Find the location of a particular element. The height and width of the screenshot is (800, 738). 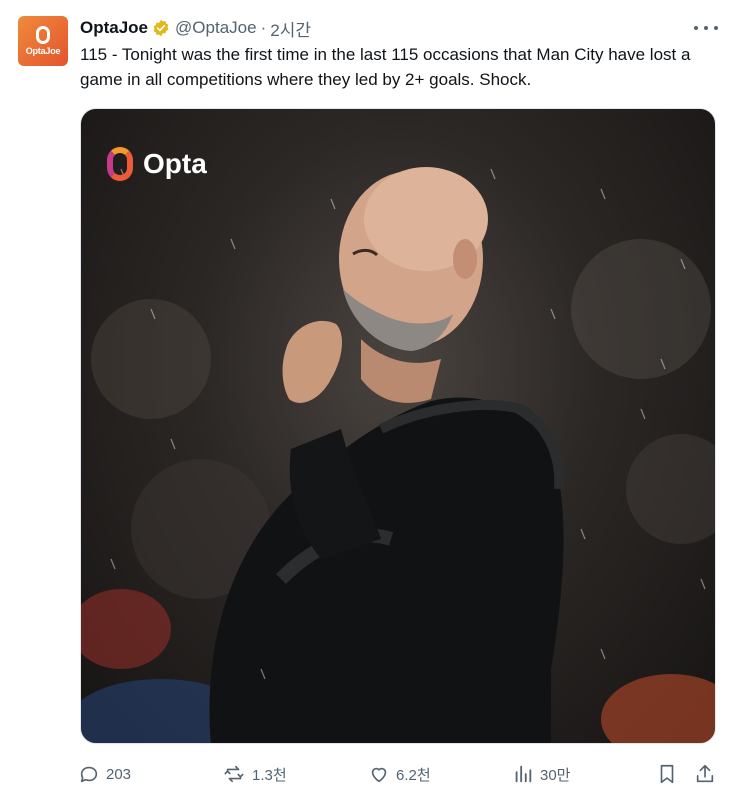

reply-button: 203 is located at coordinates (104, 774).